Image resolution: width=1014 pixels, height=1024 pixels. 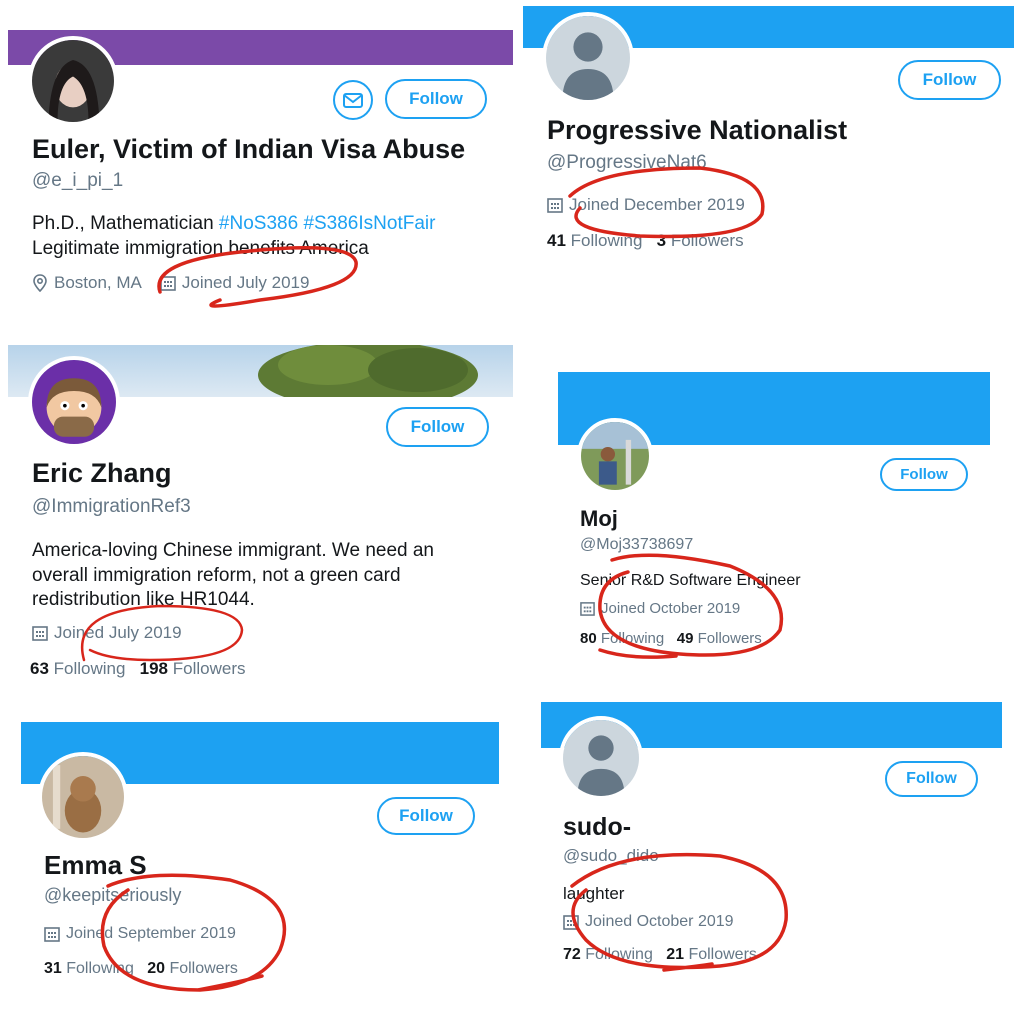 I want to click on profile-meta: Boston, MA Joined July 2019, so click(x=170, y=283).